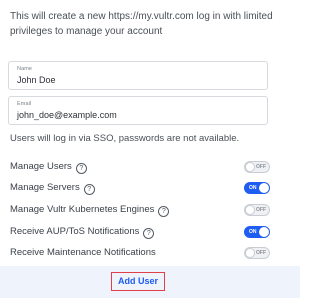 This screenshot has width=320, height=298. I want to click on name-field-label: Name, so click(25, 69).